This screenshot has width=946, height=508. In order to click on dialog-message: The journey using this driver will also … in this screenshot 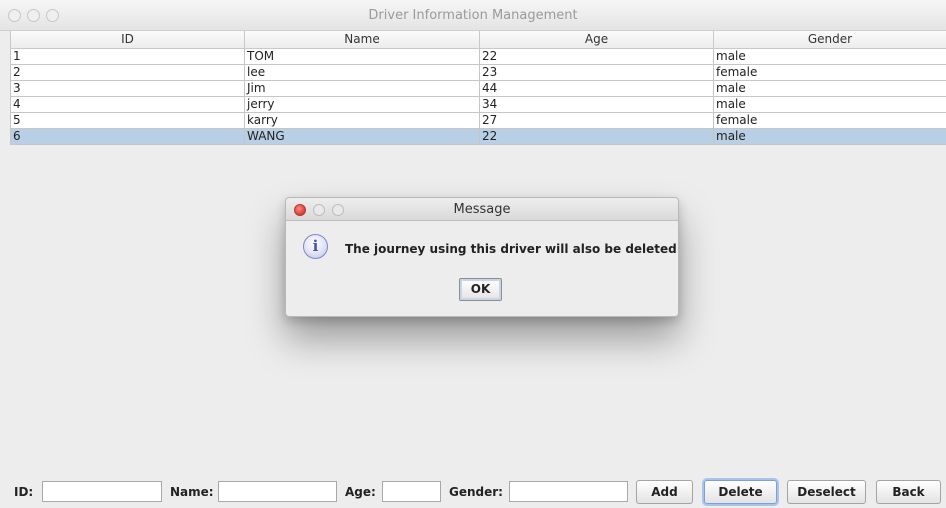, I will do `click(511, 249)`.